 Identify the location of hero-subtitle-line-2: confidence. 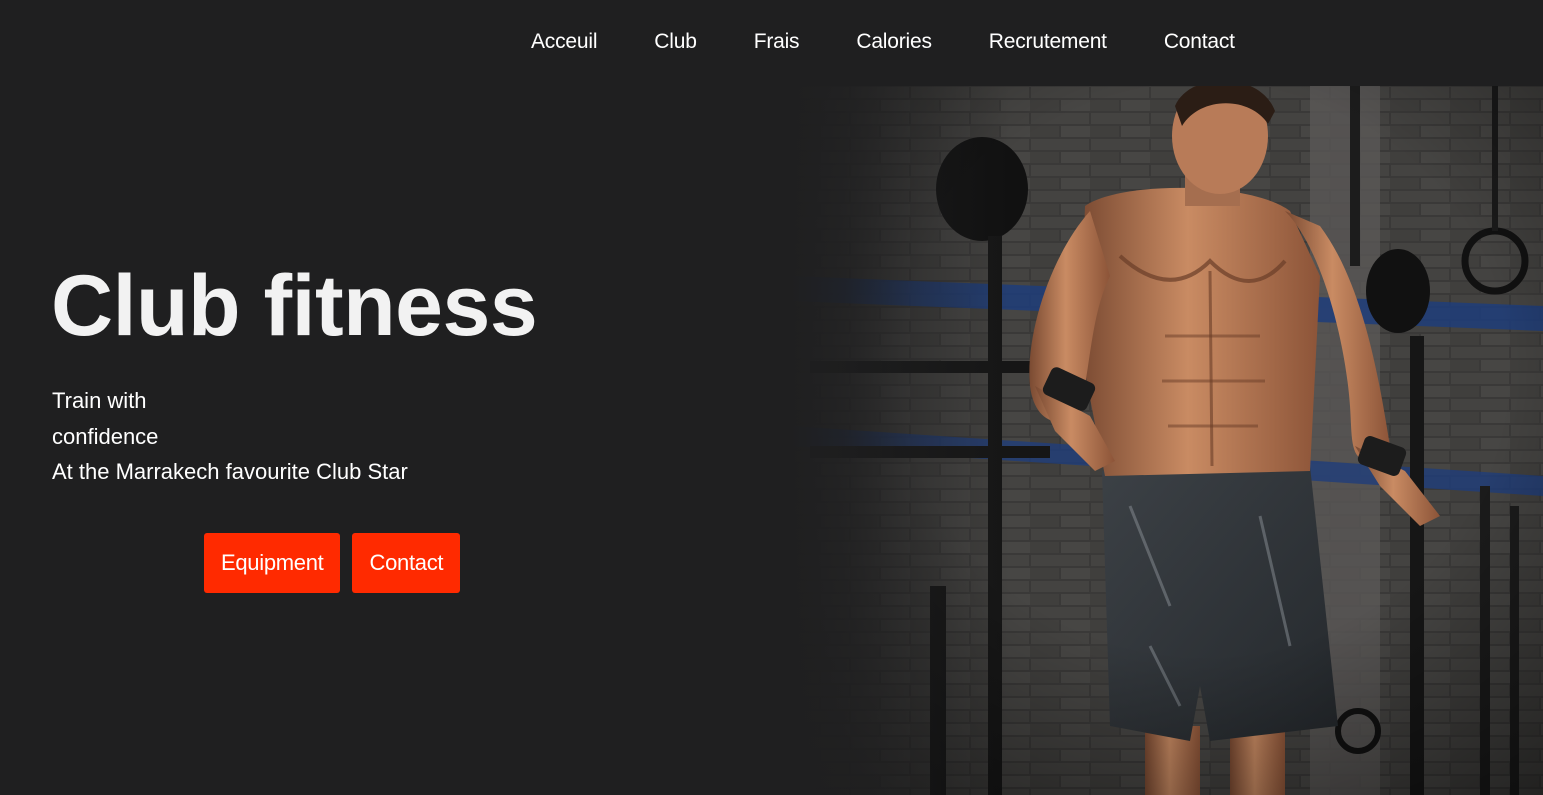
(105, 436).